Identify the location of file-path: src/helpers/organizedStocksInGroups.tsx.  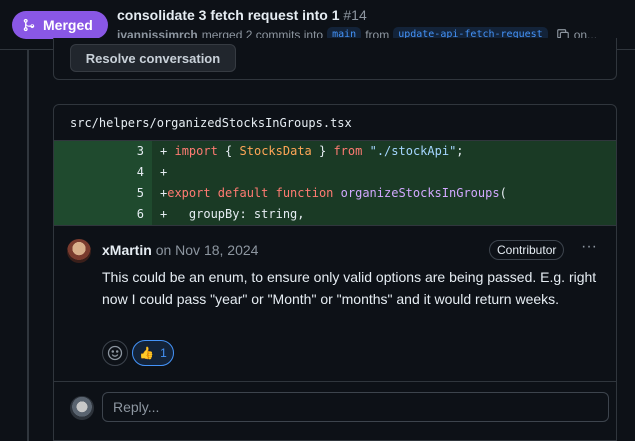
(335, 123).